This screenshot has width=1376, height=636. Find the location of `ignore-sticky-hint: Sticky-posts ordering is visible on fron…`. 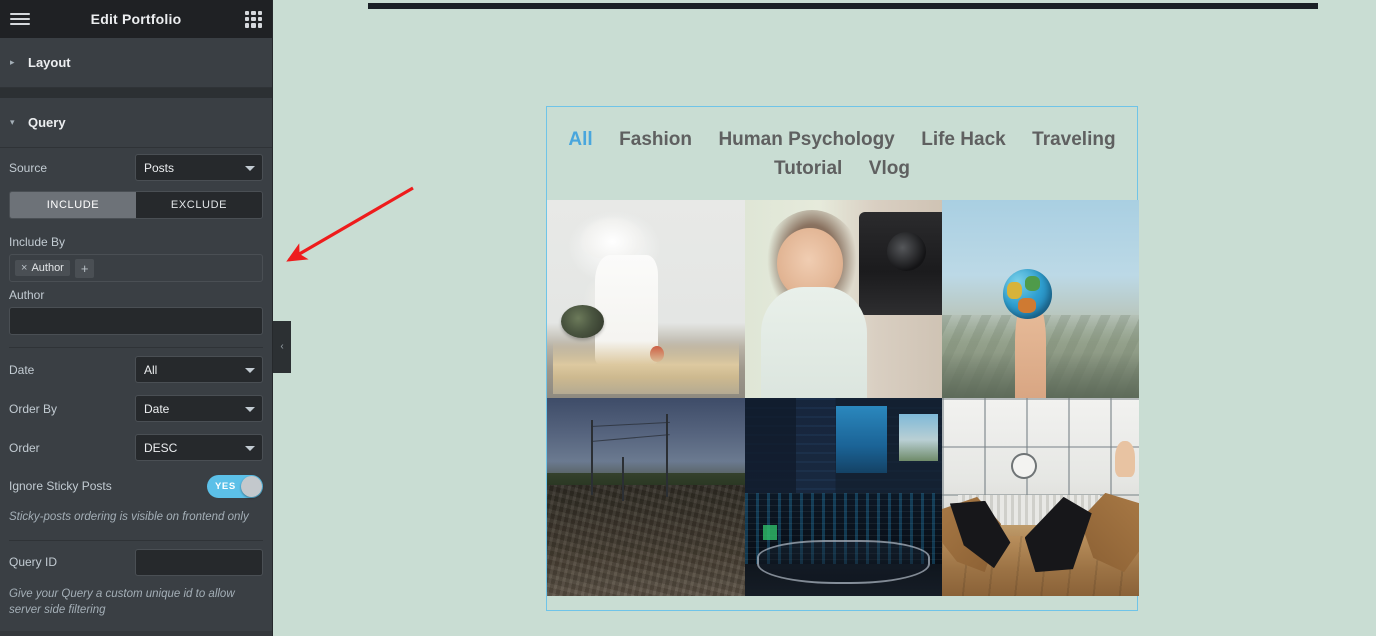

ignore-sticky-hint: Sticky-posts ordering is visible on fron… is located at coordinates (129, 517).